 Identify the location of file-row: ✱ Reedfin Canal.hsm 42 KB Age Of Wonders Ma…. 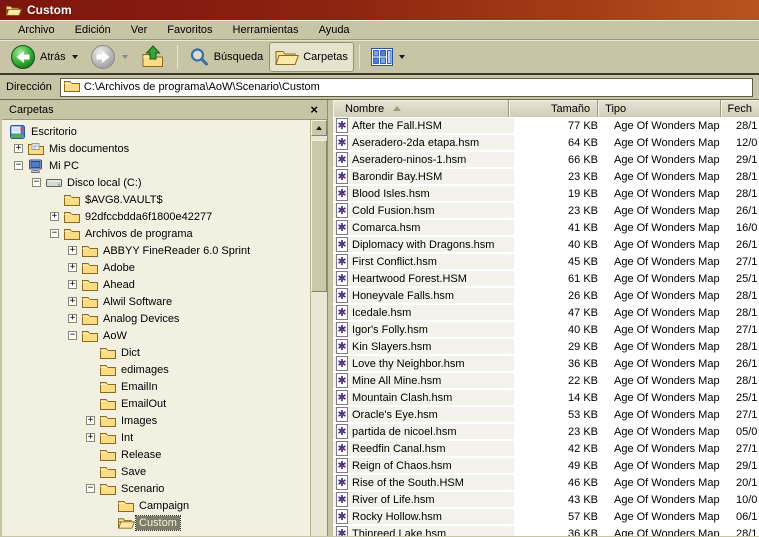
(546, 448).